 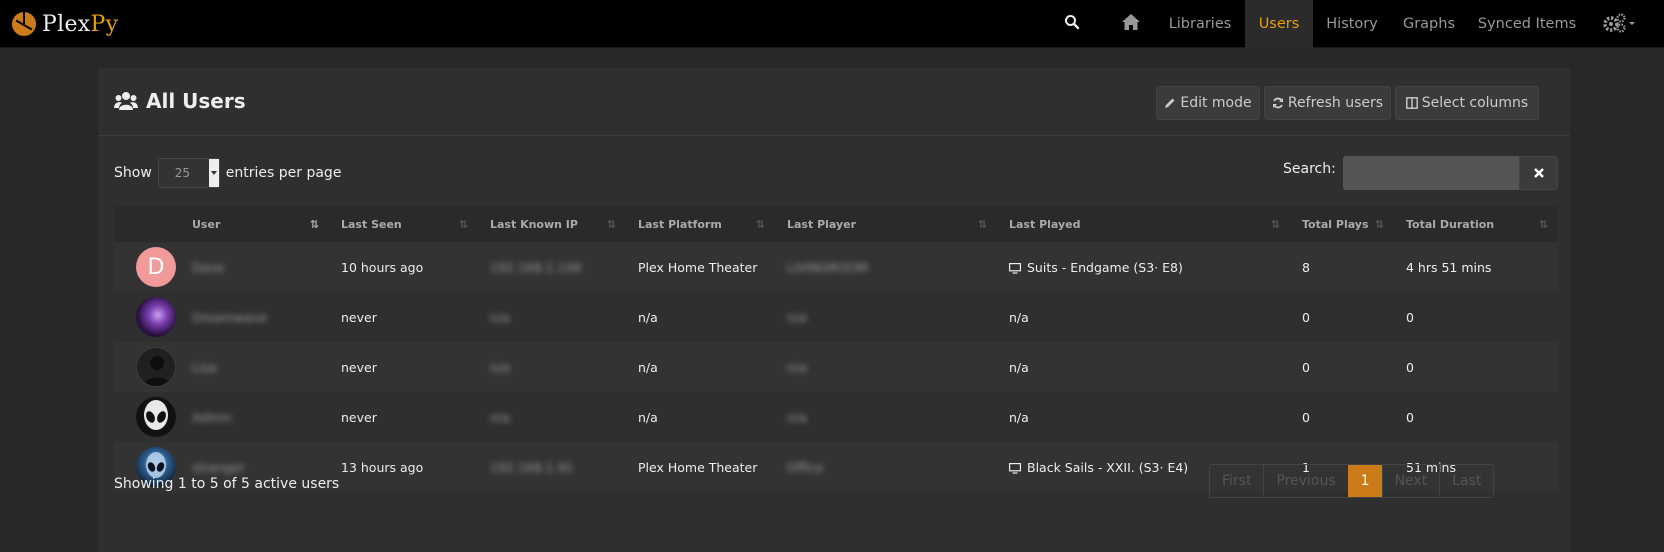 What do you see at coordinates (1327, 103) in the screenshot?
I see `refresh-users-button: Refresh users` at bounding box center [1327, 103].